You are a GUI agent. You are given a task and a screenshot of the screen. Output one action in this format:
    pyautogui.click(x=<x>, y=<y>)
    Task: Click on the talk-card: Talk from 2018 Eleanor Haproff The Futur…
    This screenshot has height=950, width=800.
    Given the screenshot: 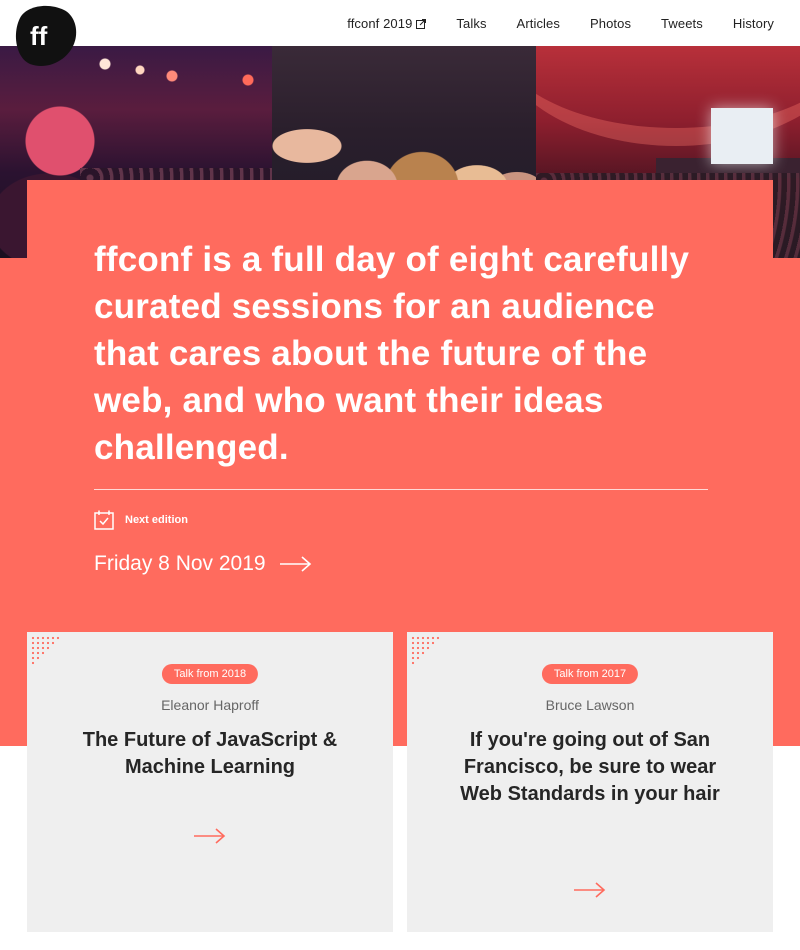 What is the action you would take?
    pyautogui.click(x=210, y=782)
    